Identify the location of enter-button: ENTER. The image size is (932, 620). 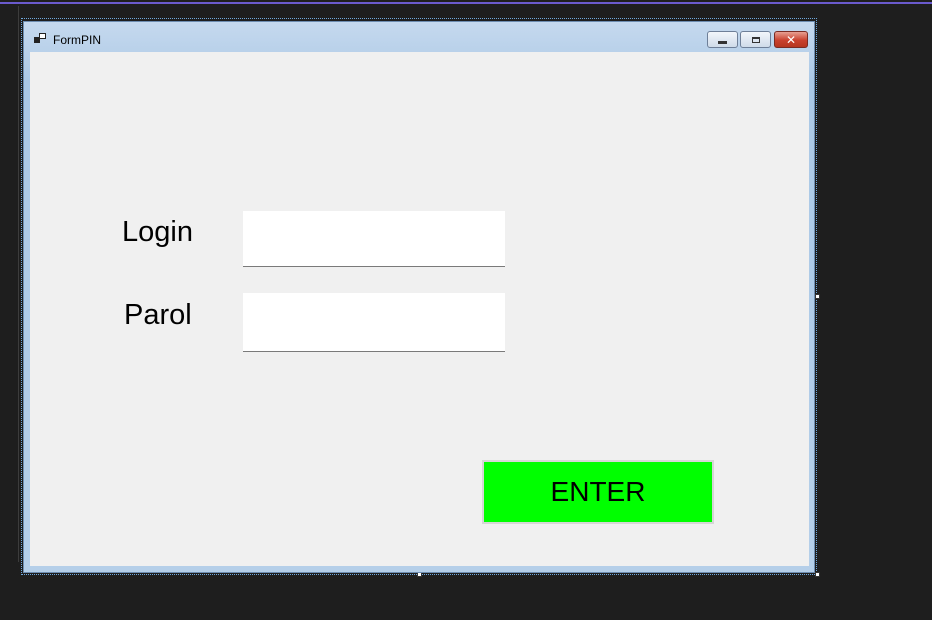
(598, 492).